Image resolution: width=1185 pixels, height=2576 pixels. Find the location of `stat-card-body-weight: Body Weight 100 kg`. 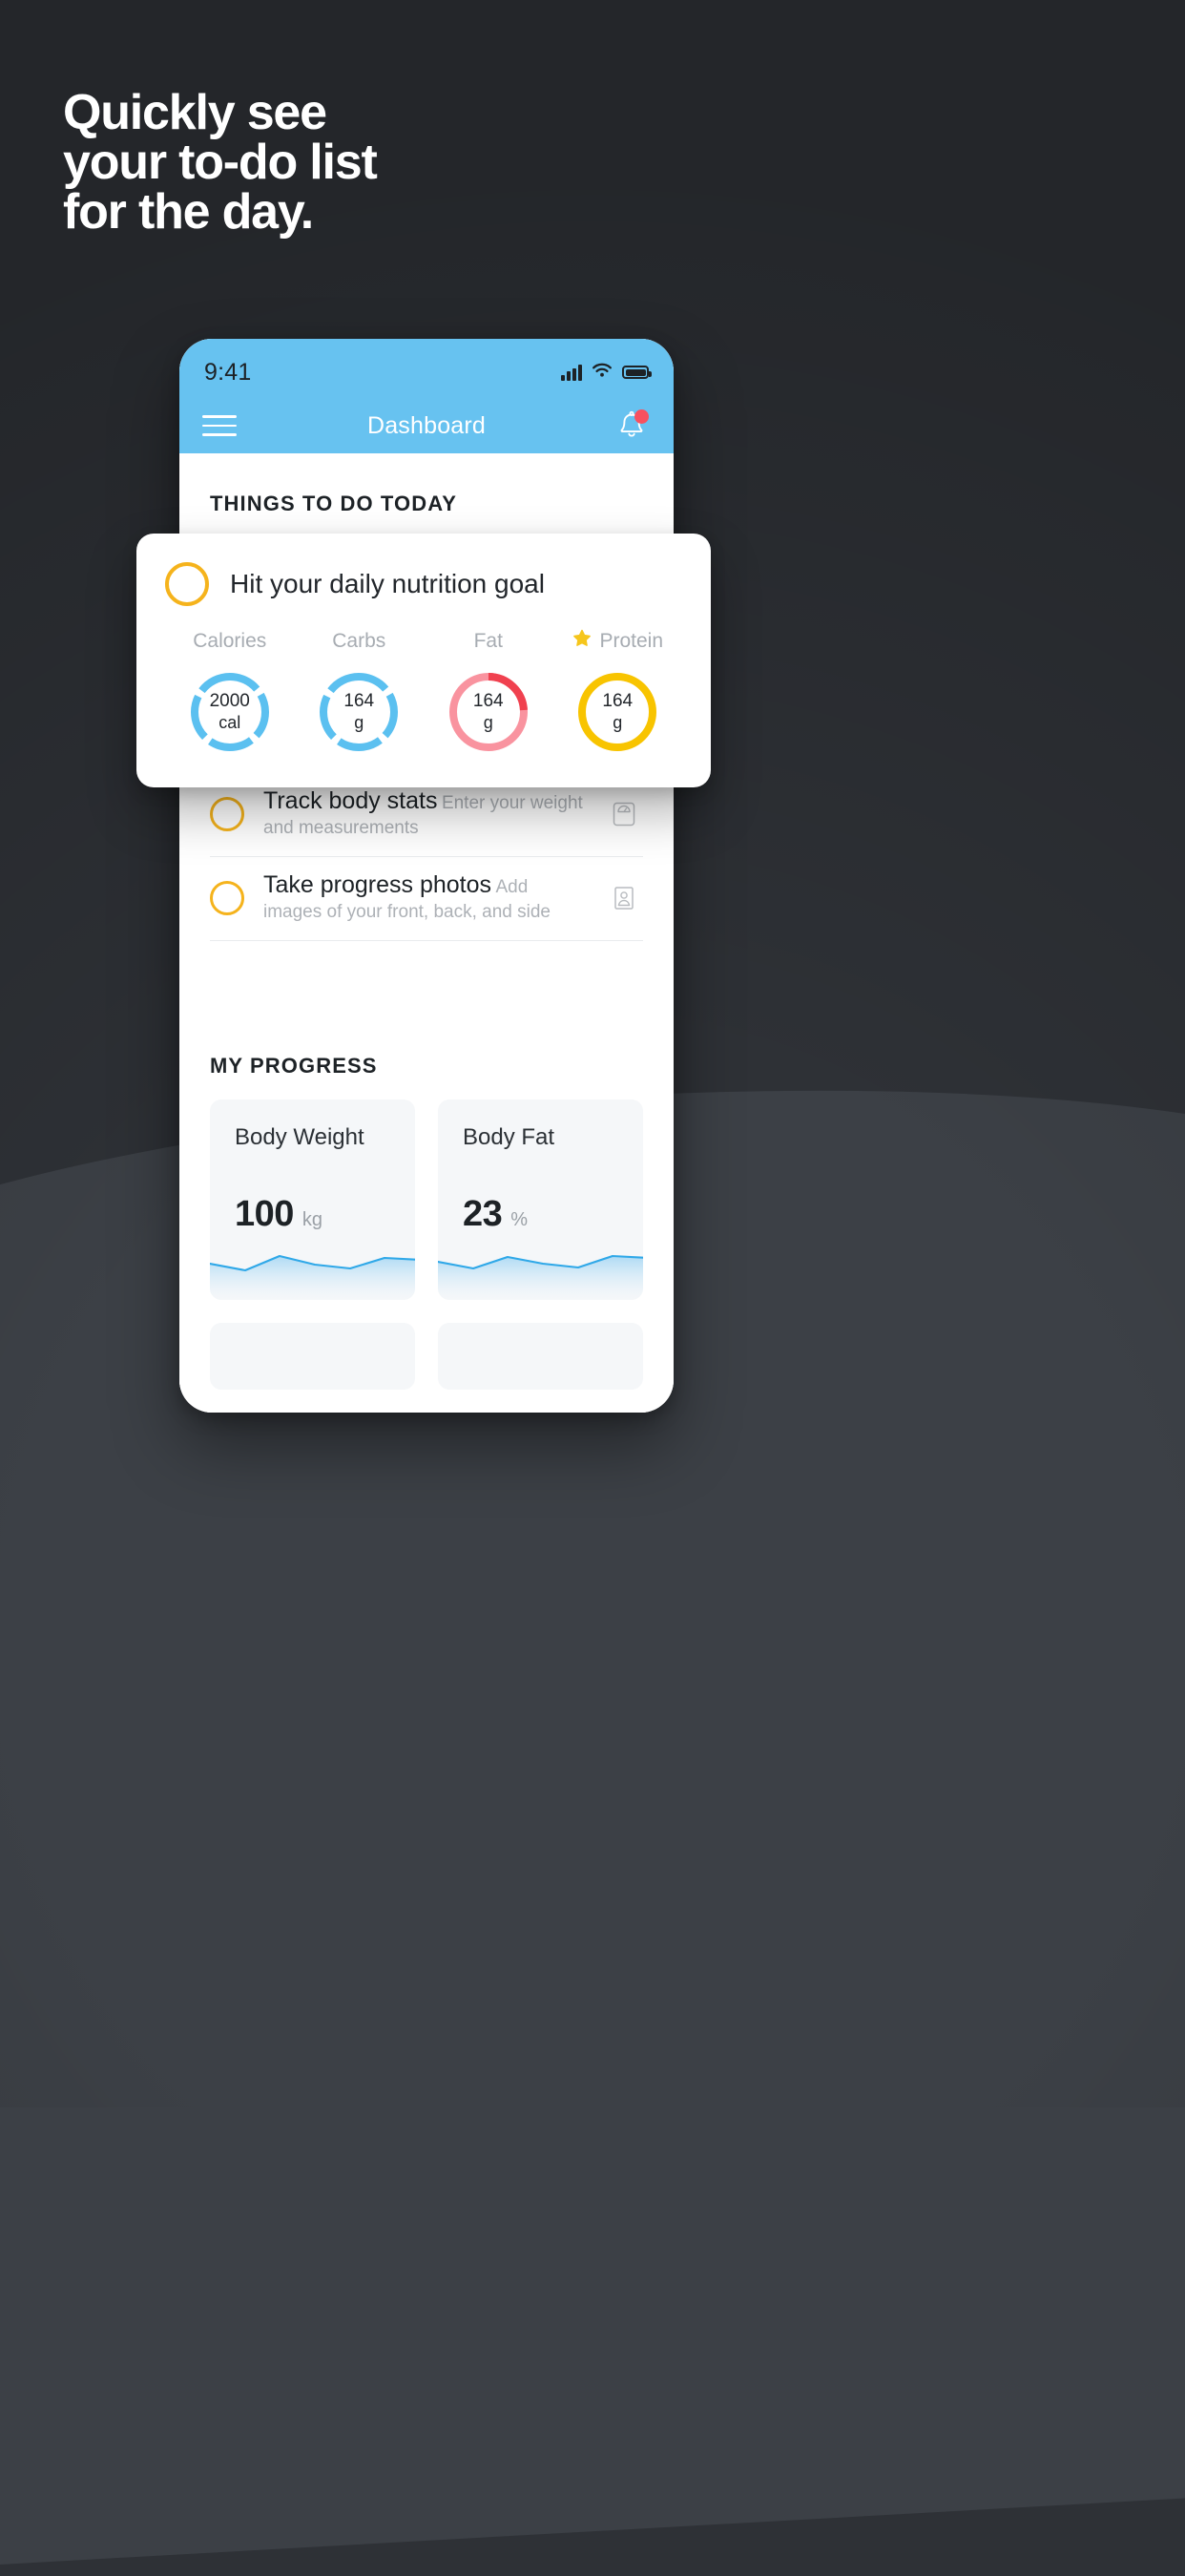

stat-card-body-weight: Body Weight 100 kg is located at coordinates (312, 1200).